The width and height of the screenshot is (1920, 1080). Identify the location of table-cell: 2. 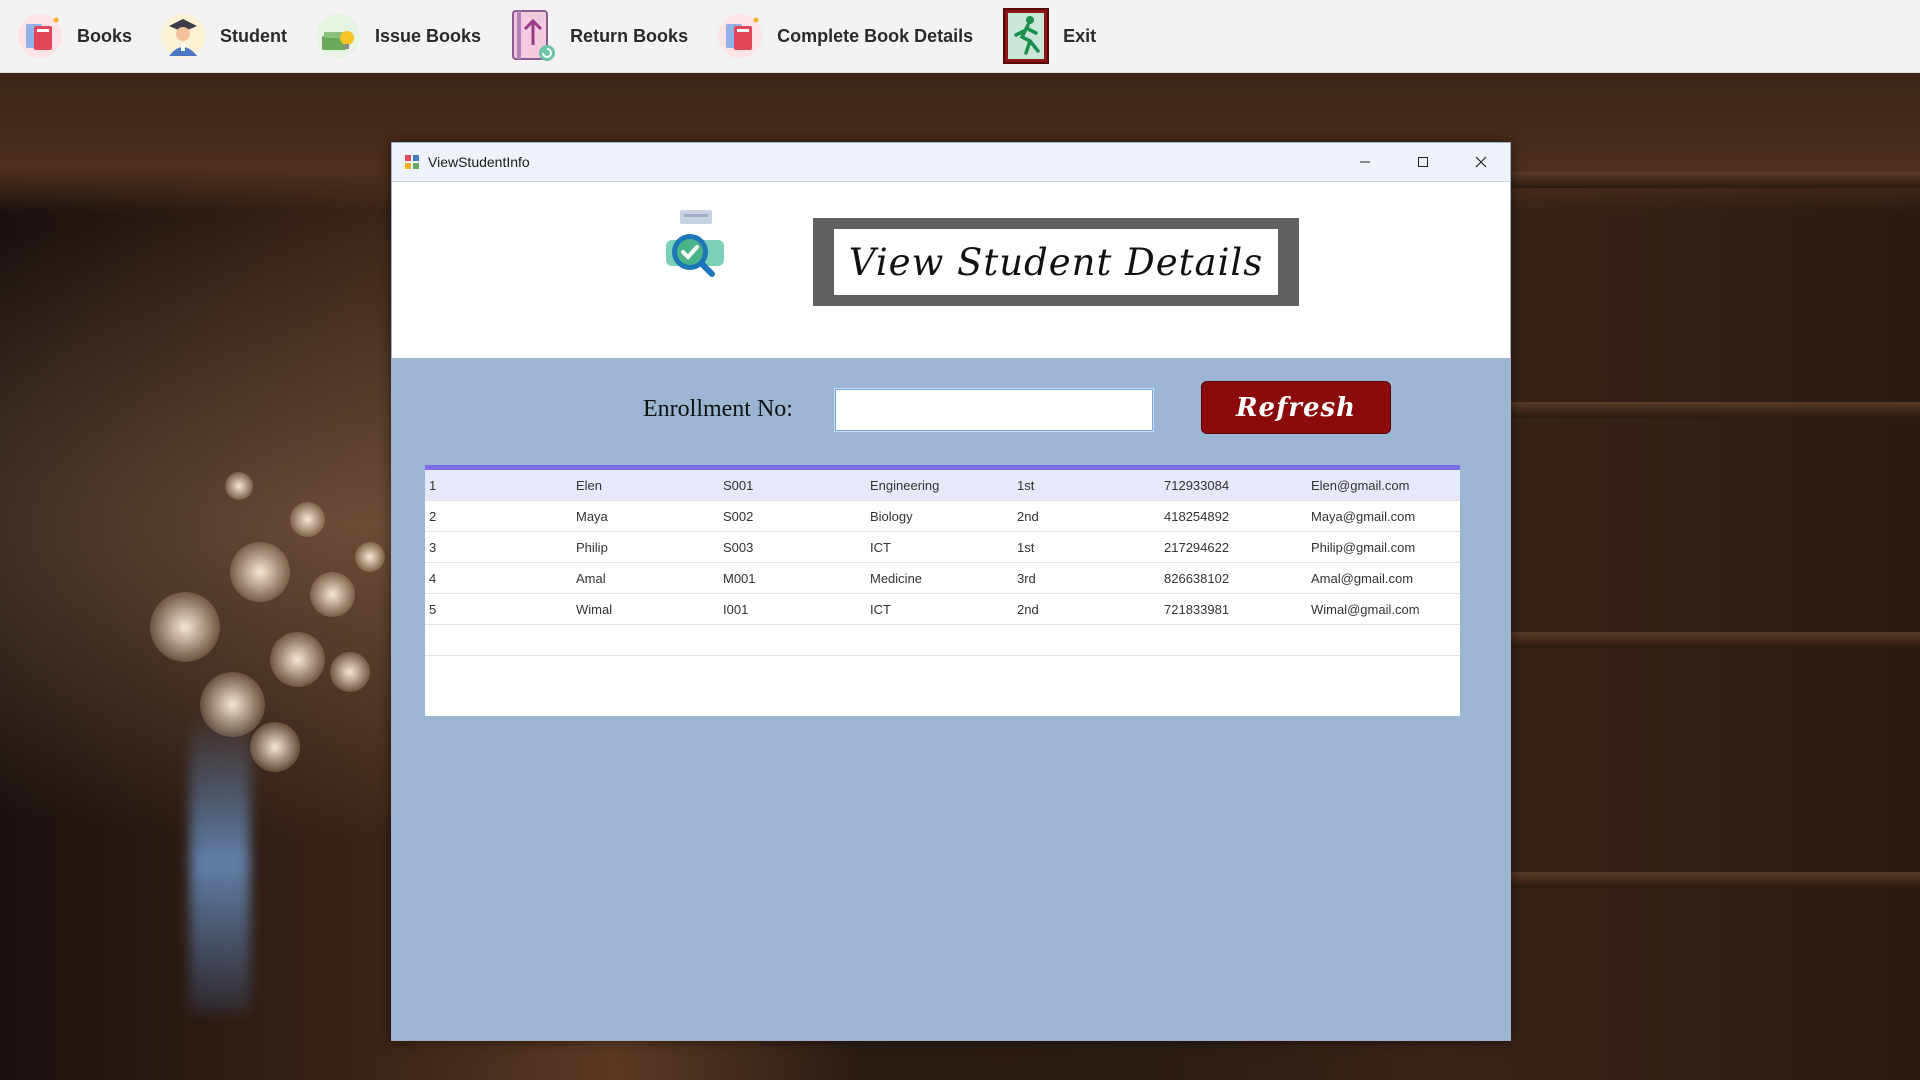
(433, 516).